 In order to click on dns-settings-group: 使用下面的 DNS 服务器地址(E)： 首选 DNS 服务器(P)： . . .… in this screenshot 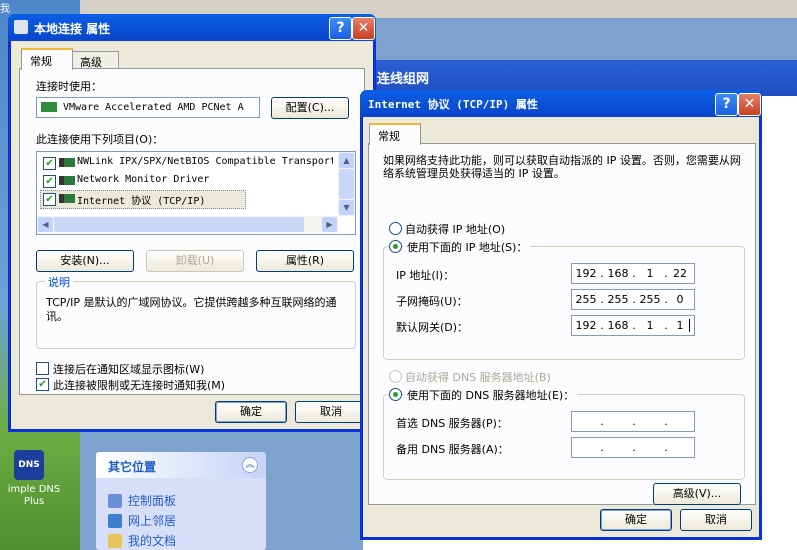, I will do `click(564, 433)`.